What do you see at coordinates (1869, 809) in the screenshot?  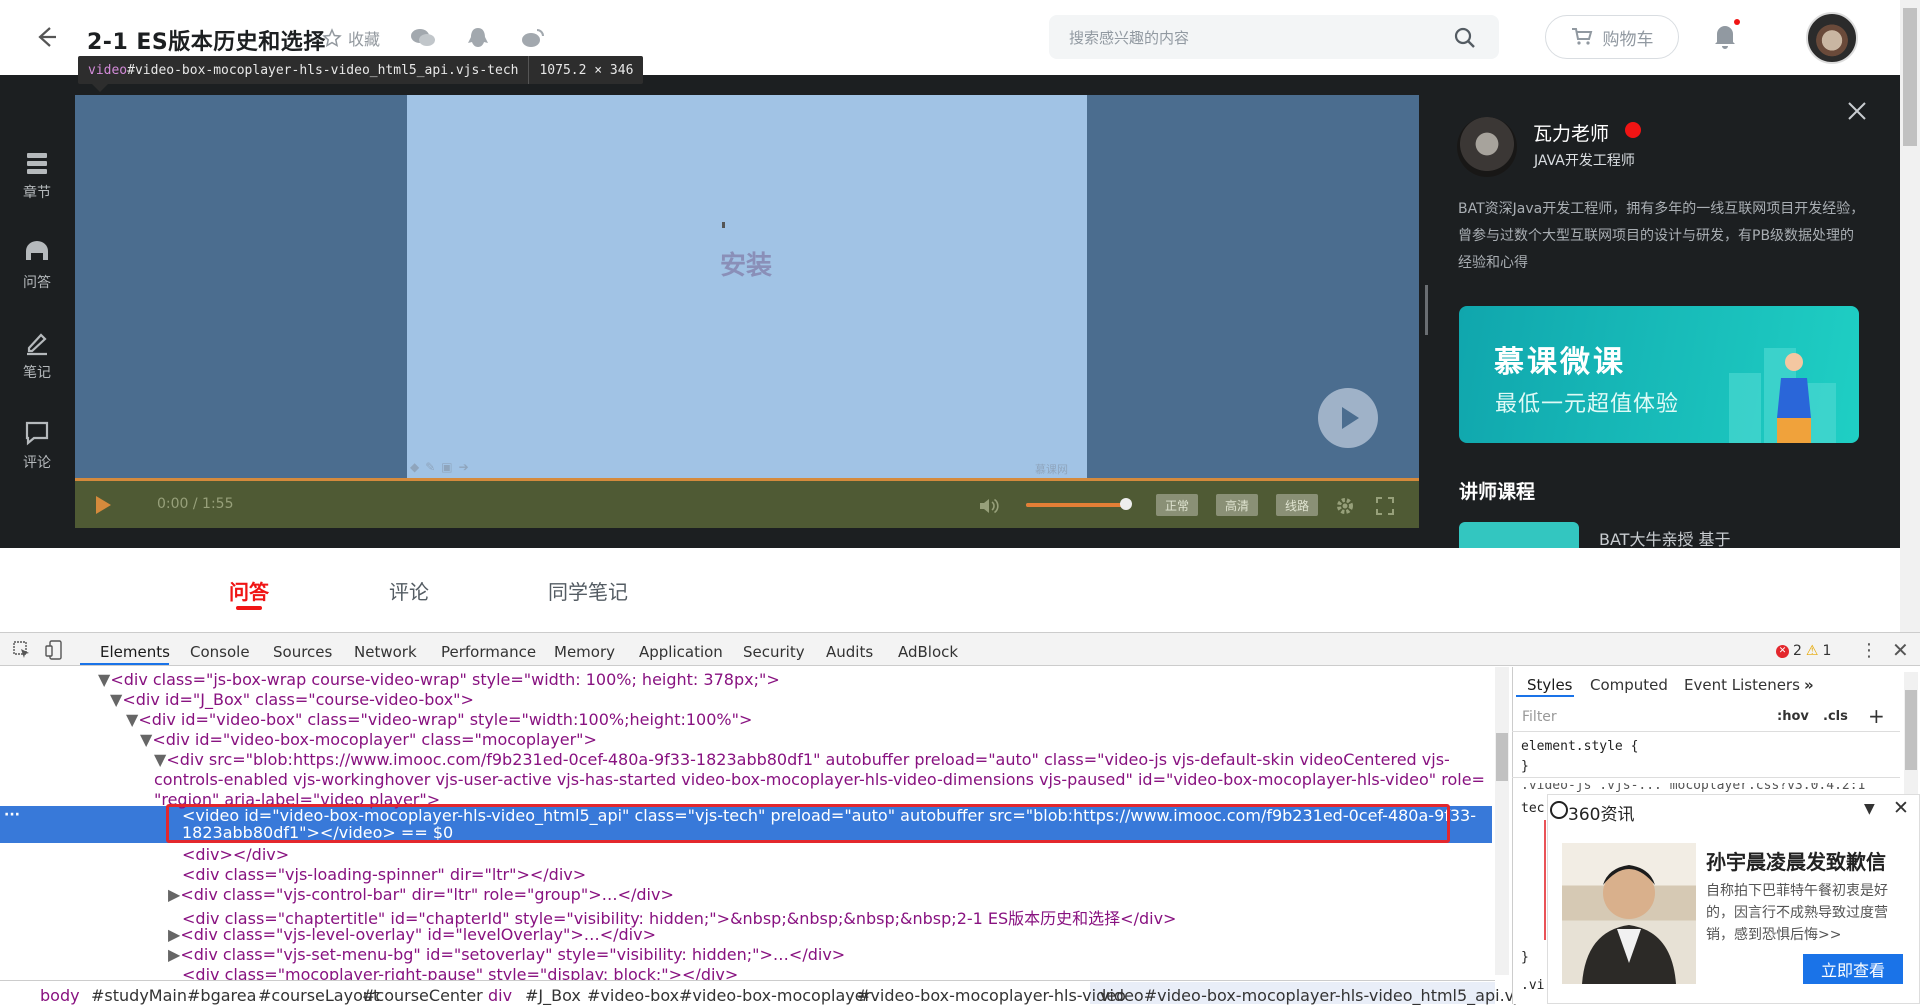 I see `popup-collapse-icon: ▼` at bounding box center [1869, 809].